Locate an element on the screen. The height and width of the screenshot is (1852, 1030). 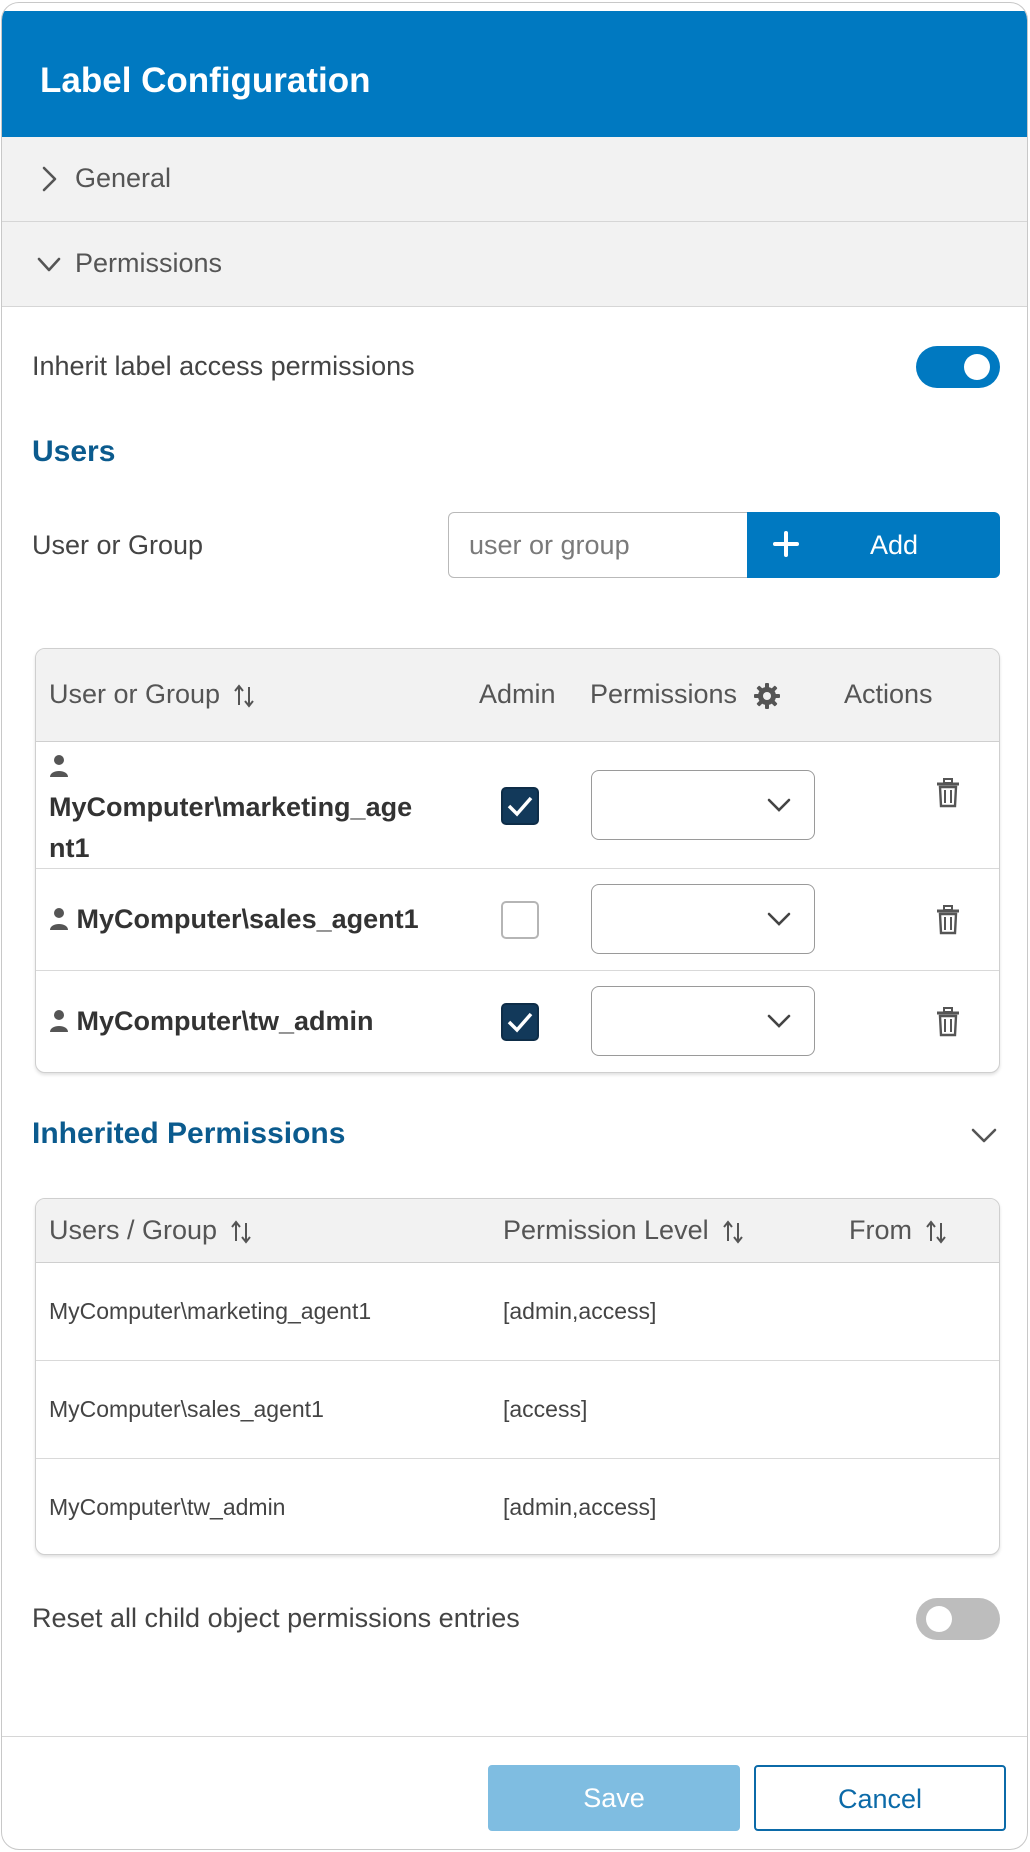
reset-child-permissions-toggle is located at coordinates (958, 1619).